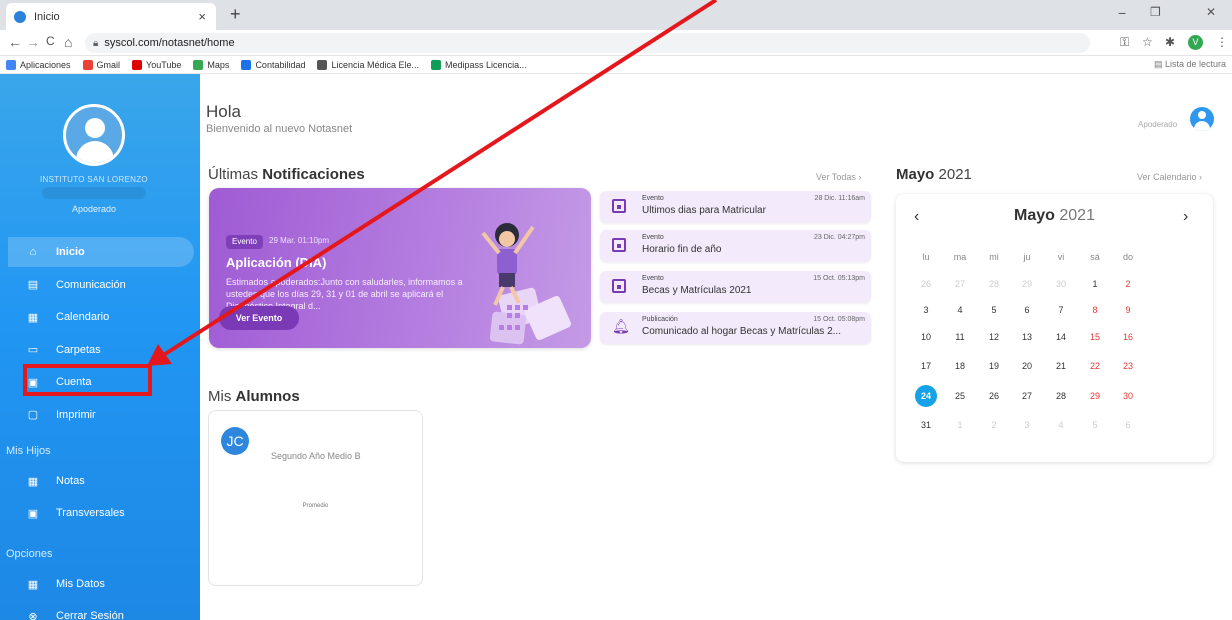 The width and height of the screenshot is (1232, 620). I want to click on calendar-day: 10, so click(926, 337).